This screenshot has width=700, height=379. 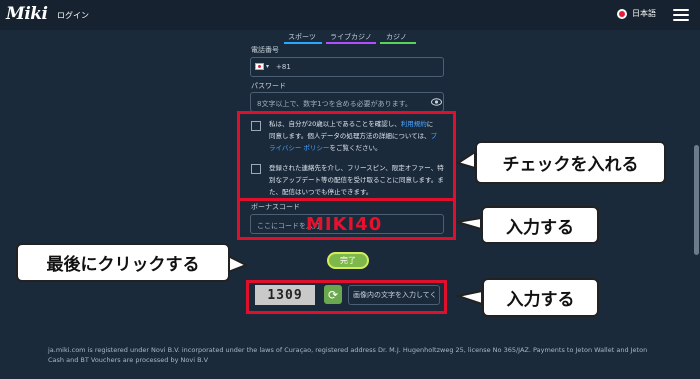 What do you see at coordinates (540, 297) in the screenshot?
I see `callout-input-captcha: 入力する` at bounding box center [540, 297].